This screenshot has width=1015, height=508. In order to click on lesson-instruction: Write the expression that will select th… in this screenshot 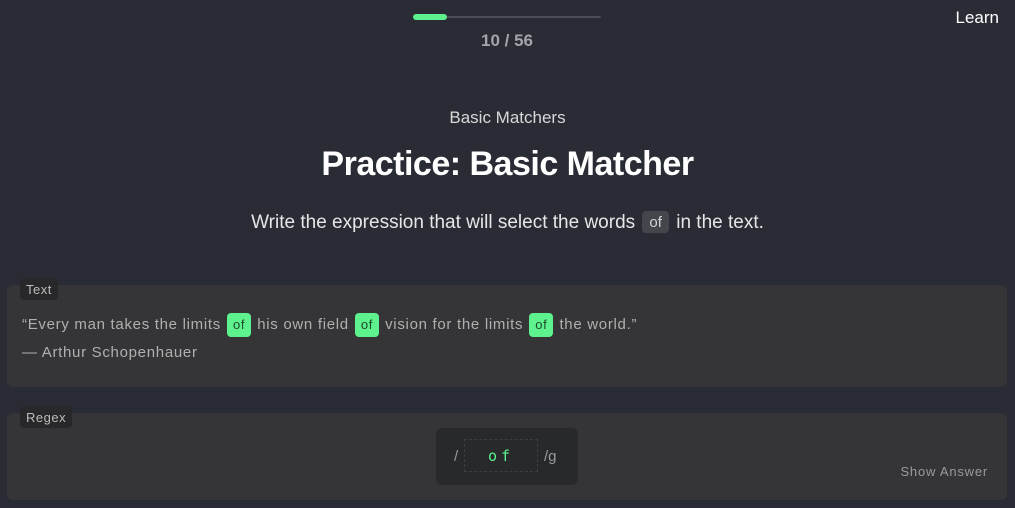, I will do `click(507, 222)`.